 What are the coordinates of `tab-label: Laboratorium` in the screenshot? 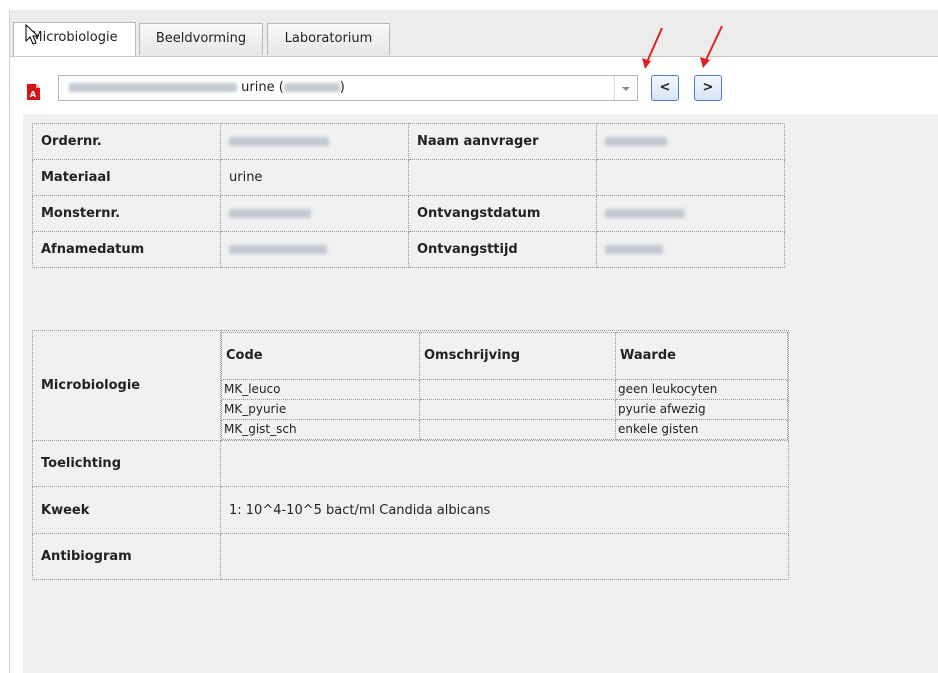 It's located at (328, 38).